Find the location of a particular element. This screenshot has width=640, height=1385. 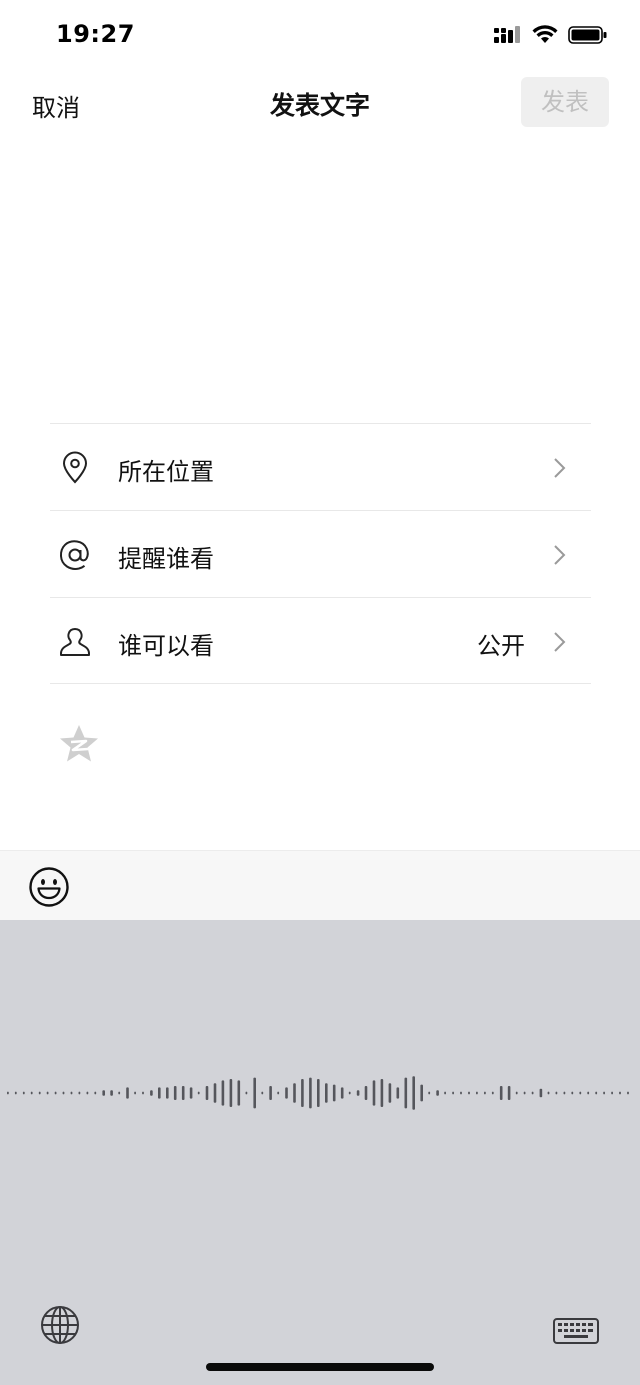

status-bar: 19:27 is located at coordinates (320, 35).